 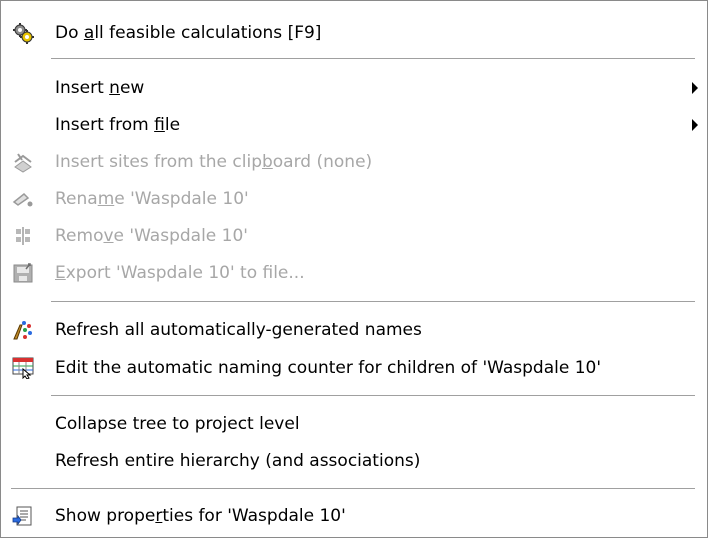 I want to click on properties-icon, so click(x=23, y=516).